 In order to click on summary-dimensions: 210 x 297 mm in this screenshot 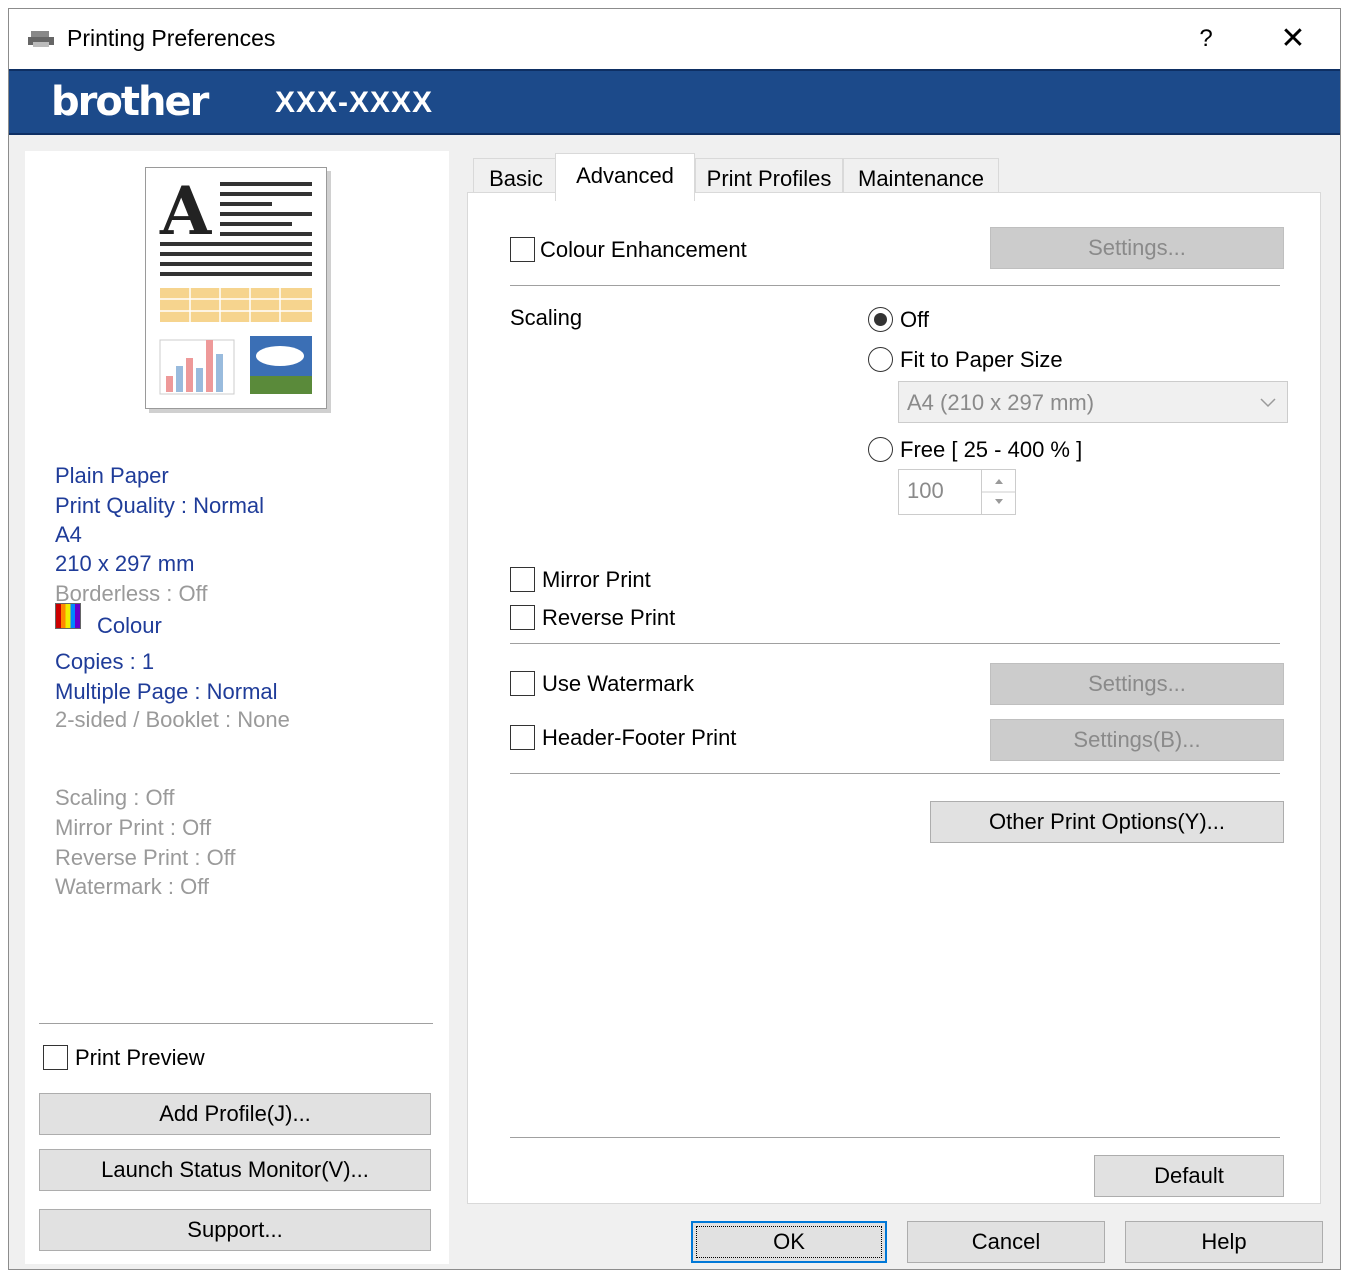, I will do `click(125, 563)`.